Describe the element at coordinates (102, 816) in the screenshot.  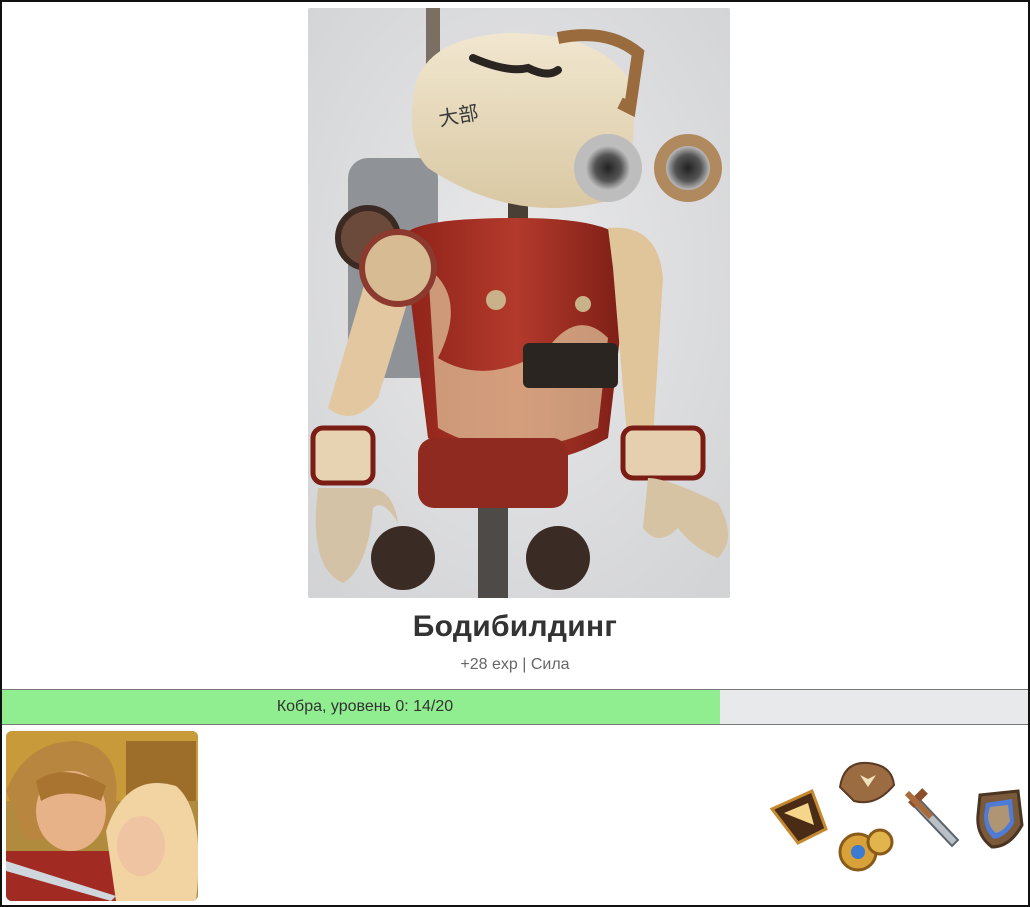
I see `anime-character-avatar` at that location.